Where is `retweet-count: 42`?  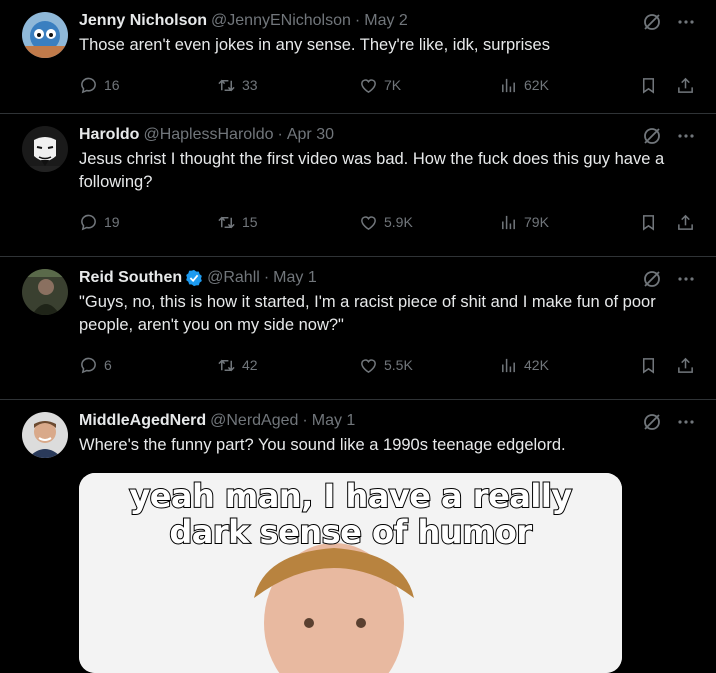 retweet-count: 42 is located at coordinates (250, 365).